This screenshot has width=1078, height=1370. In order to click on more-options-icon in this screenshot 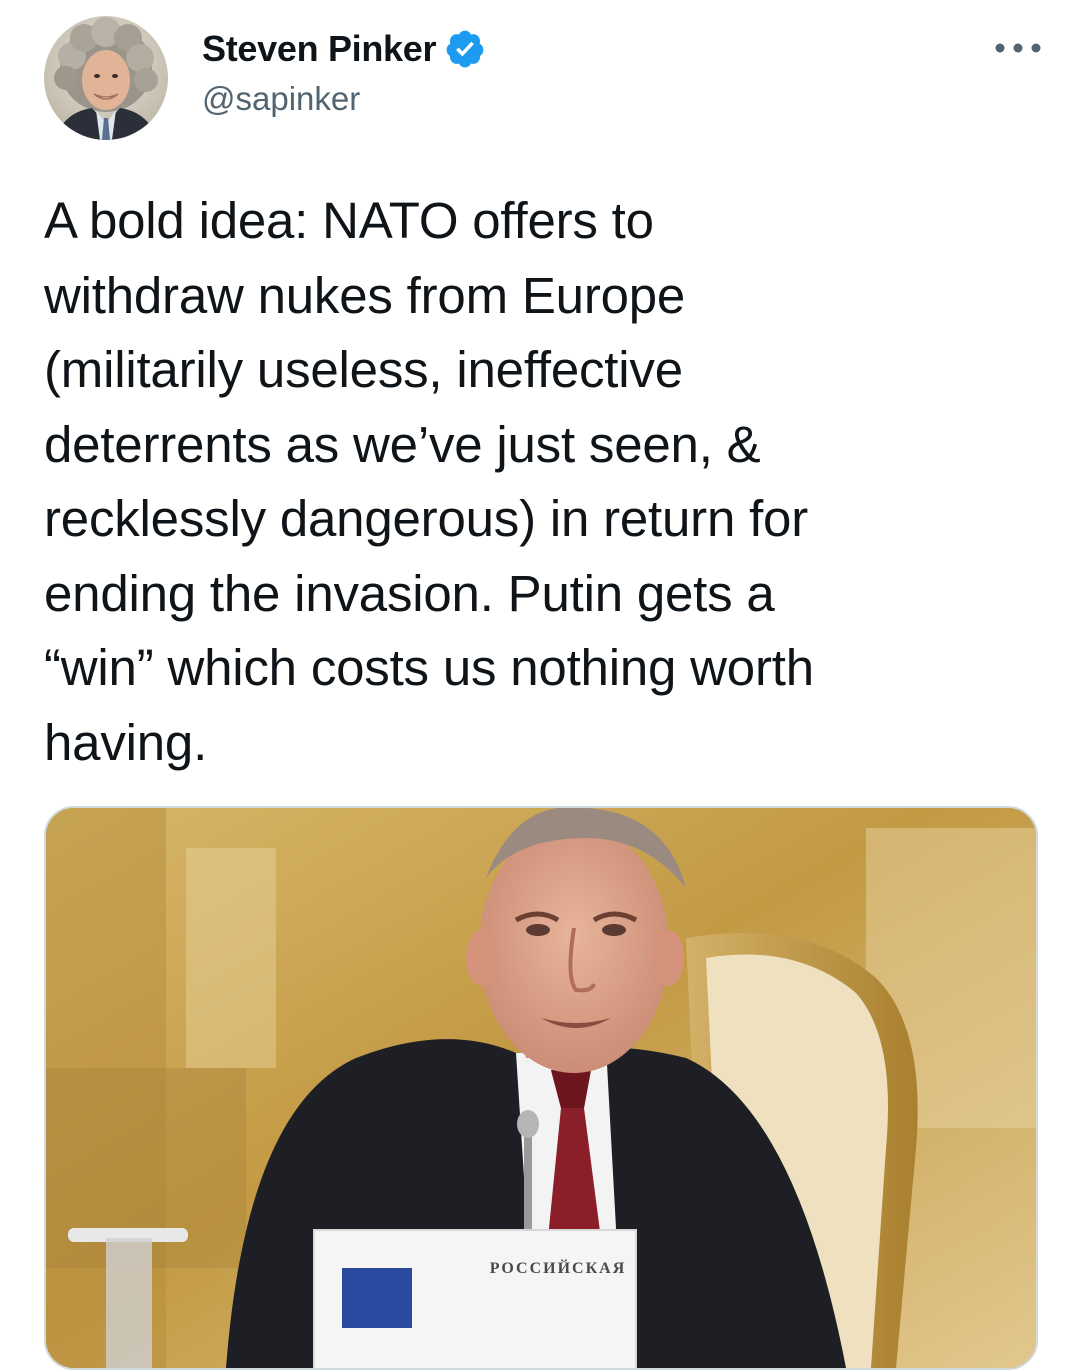, I will do `click(1018, 48)`.